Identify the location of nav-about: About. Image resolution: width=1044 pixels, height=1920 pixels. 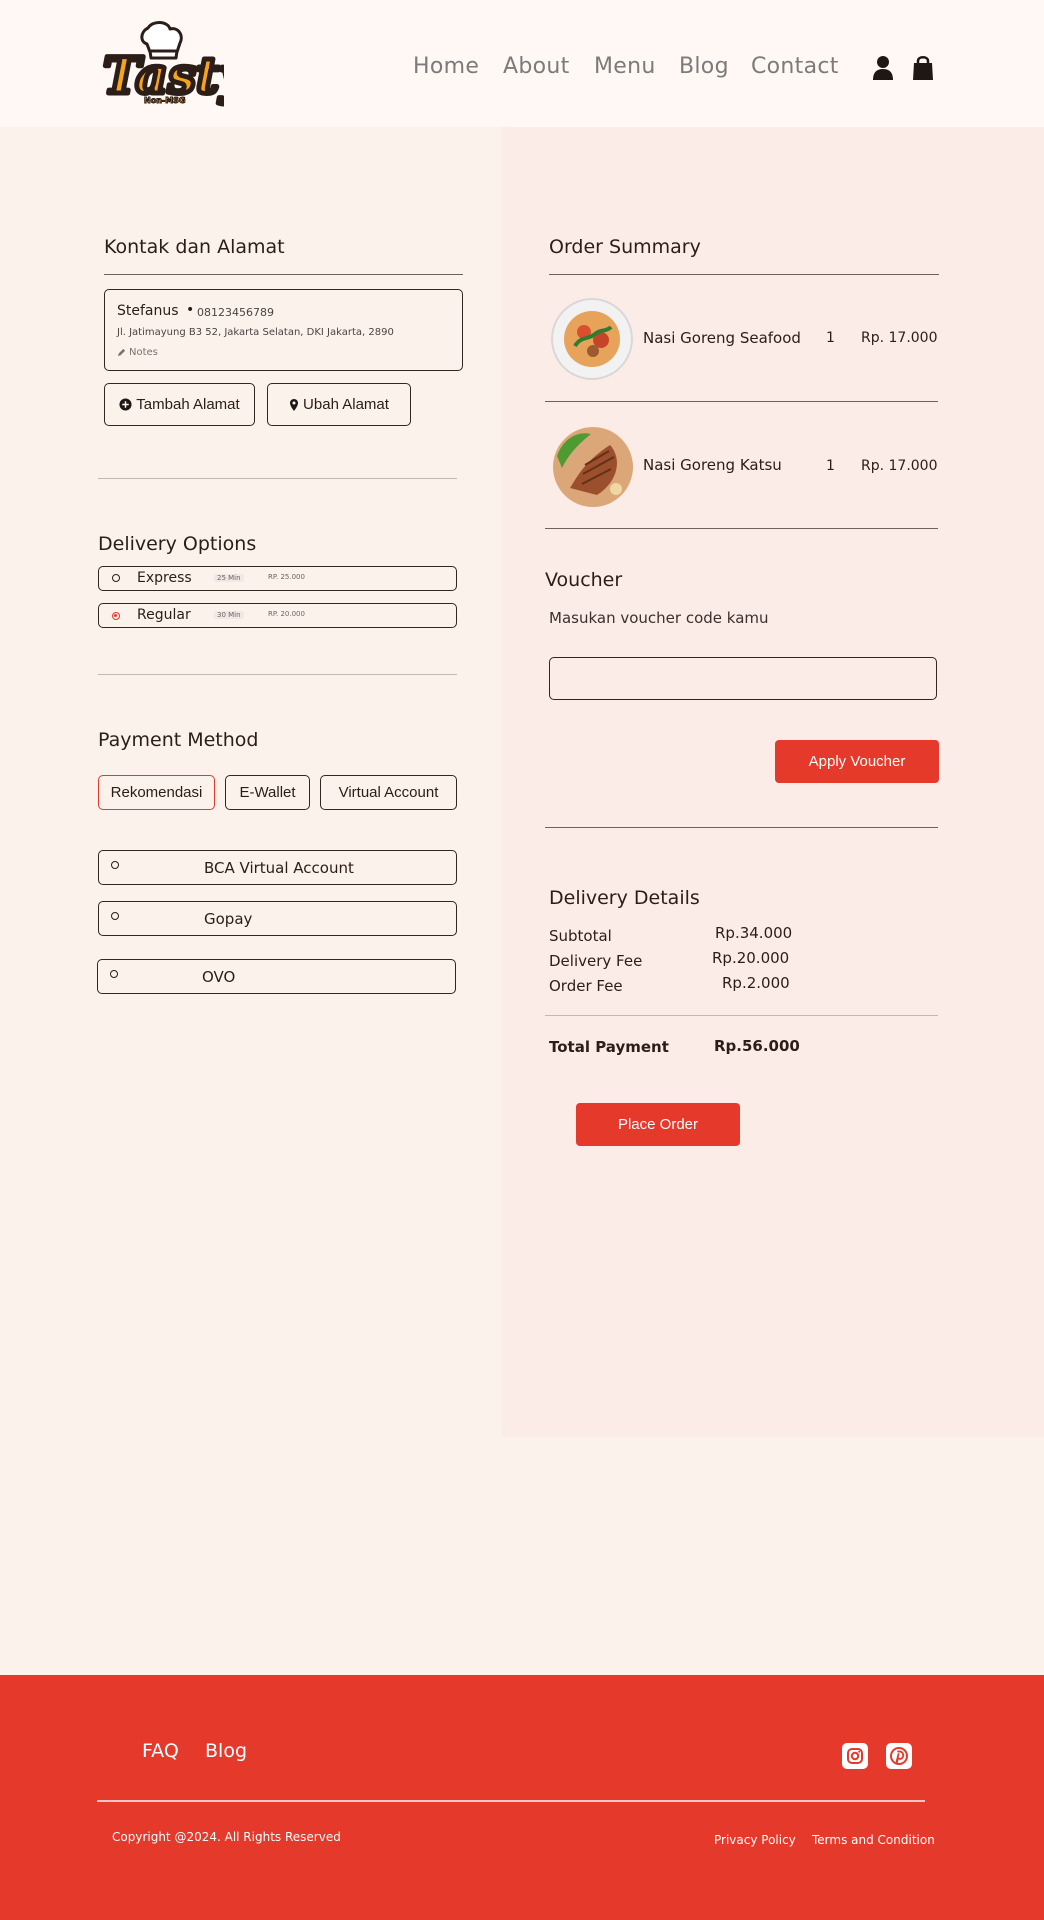
(536, 66).